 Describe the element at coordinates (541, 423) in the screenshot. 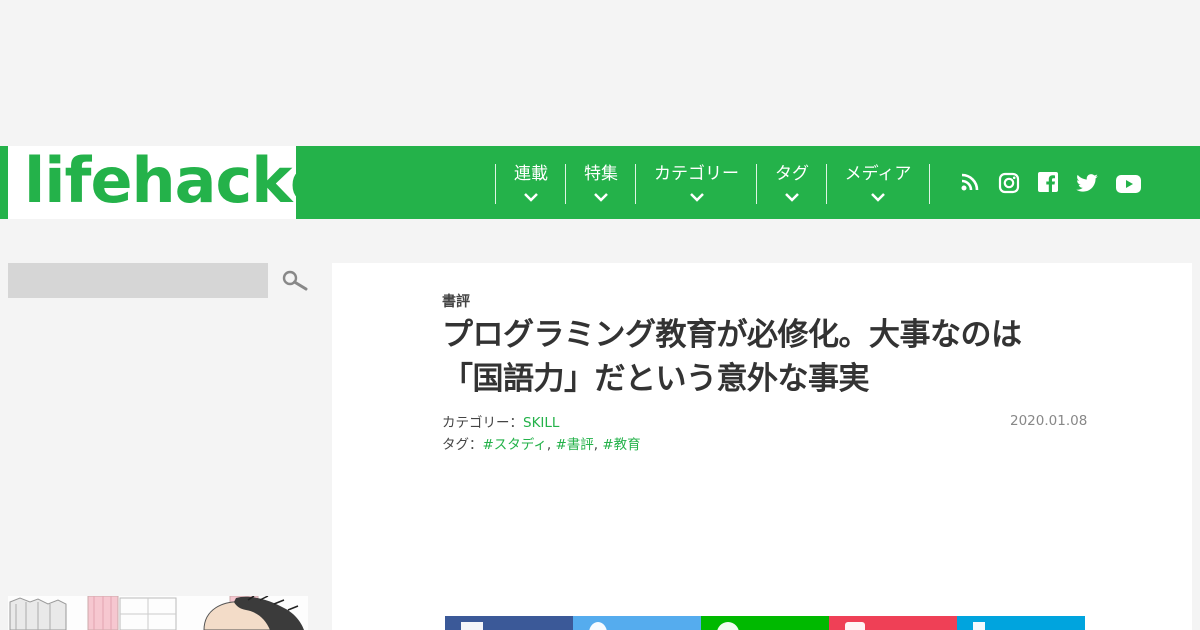

I see `category-link: SKILL` at that location.